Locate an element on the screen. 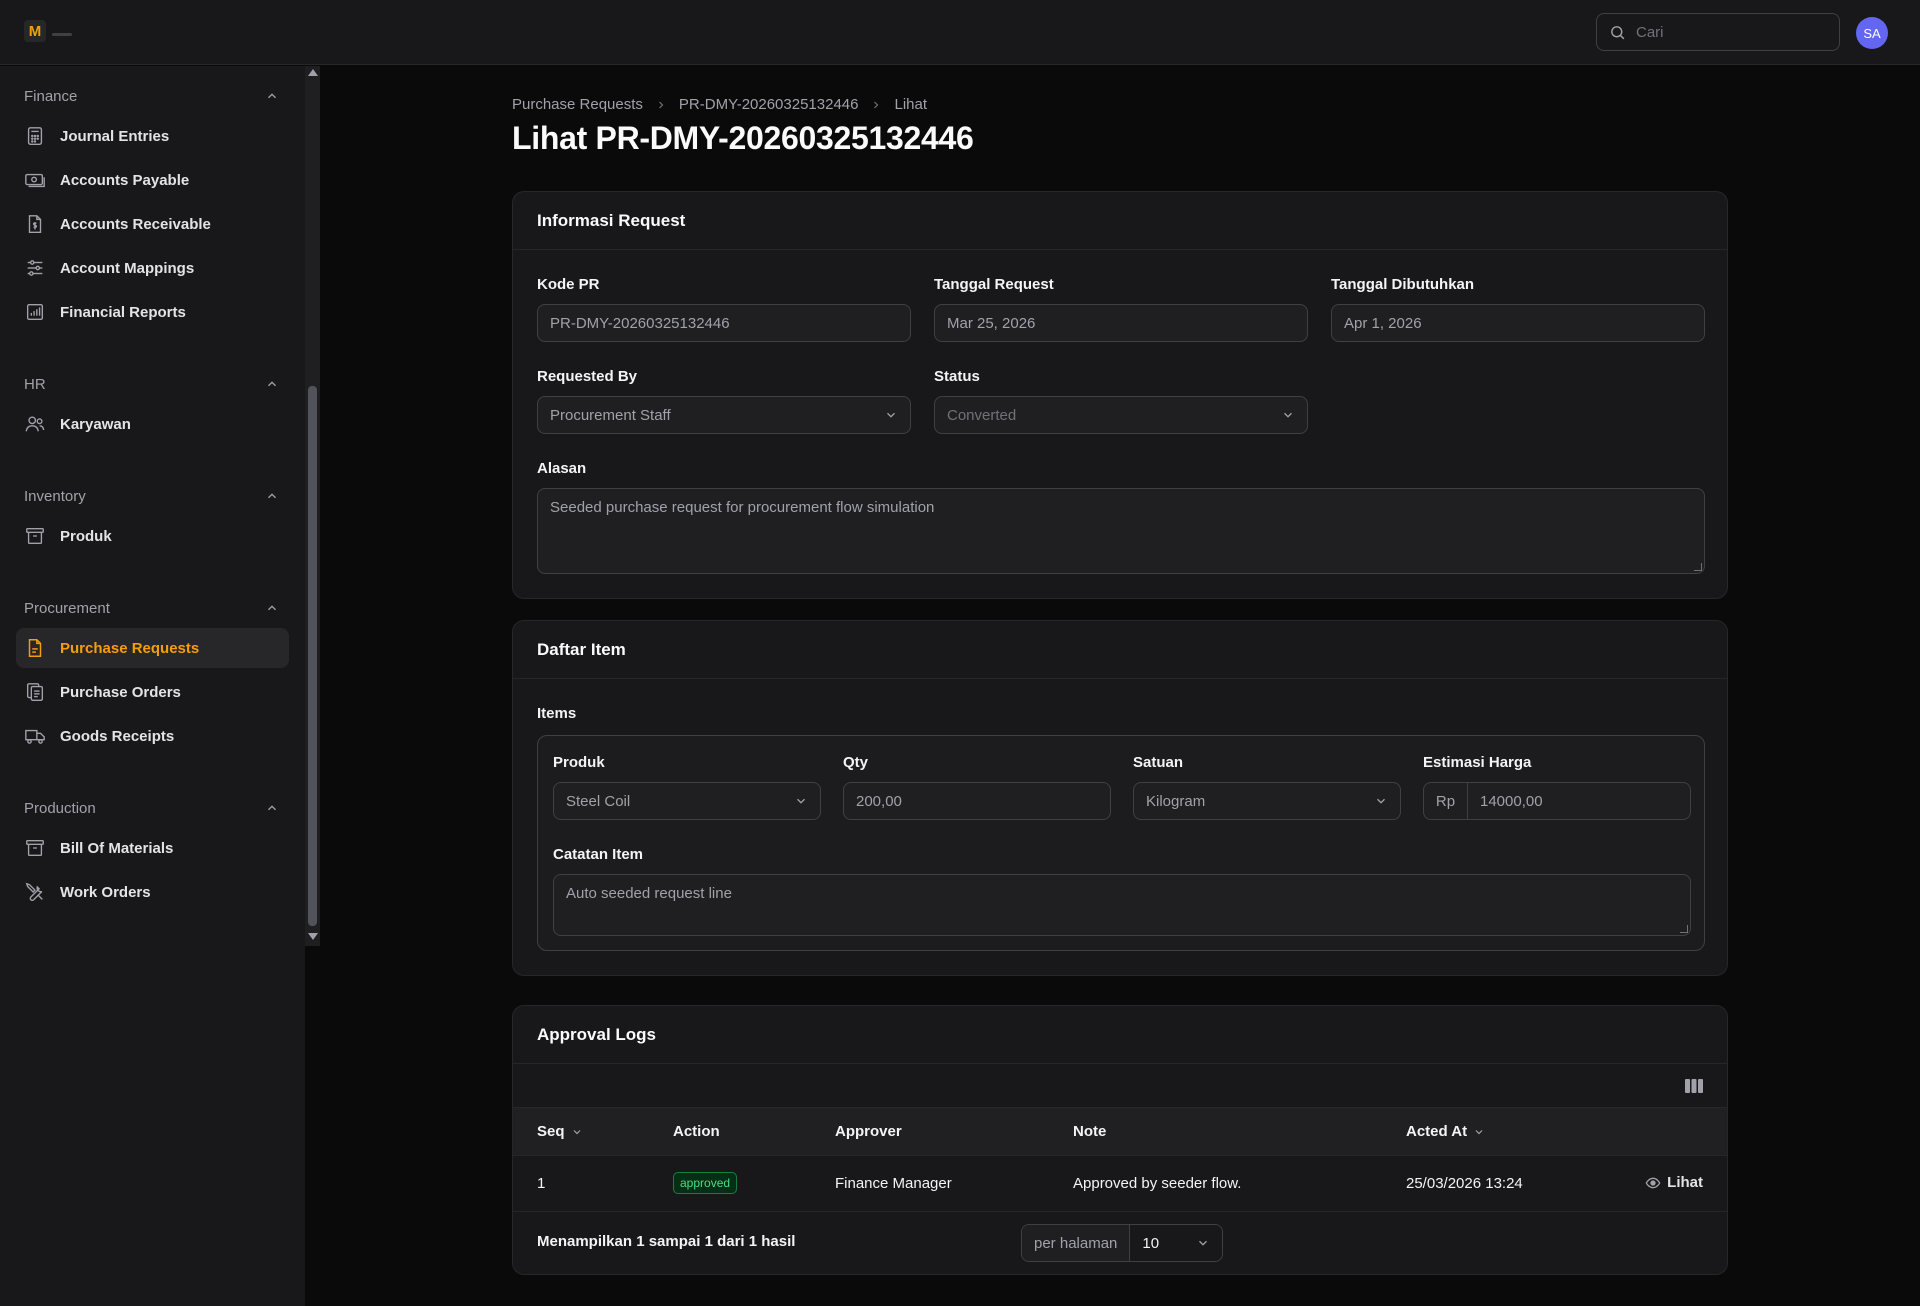 This screenshot has height=1306, width=1920. sidebar-item-label: Journal Entries is located at coordinates (115, 136).